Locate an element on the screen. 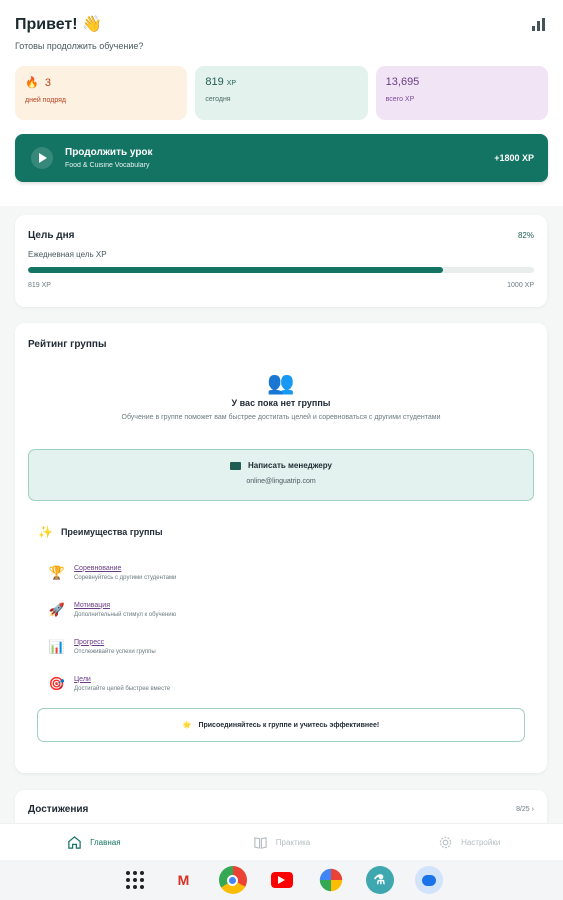 The width and height of the screenshot is (563, 900). fire-icon: 🔥 is located at coordinates (32, 83).